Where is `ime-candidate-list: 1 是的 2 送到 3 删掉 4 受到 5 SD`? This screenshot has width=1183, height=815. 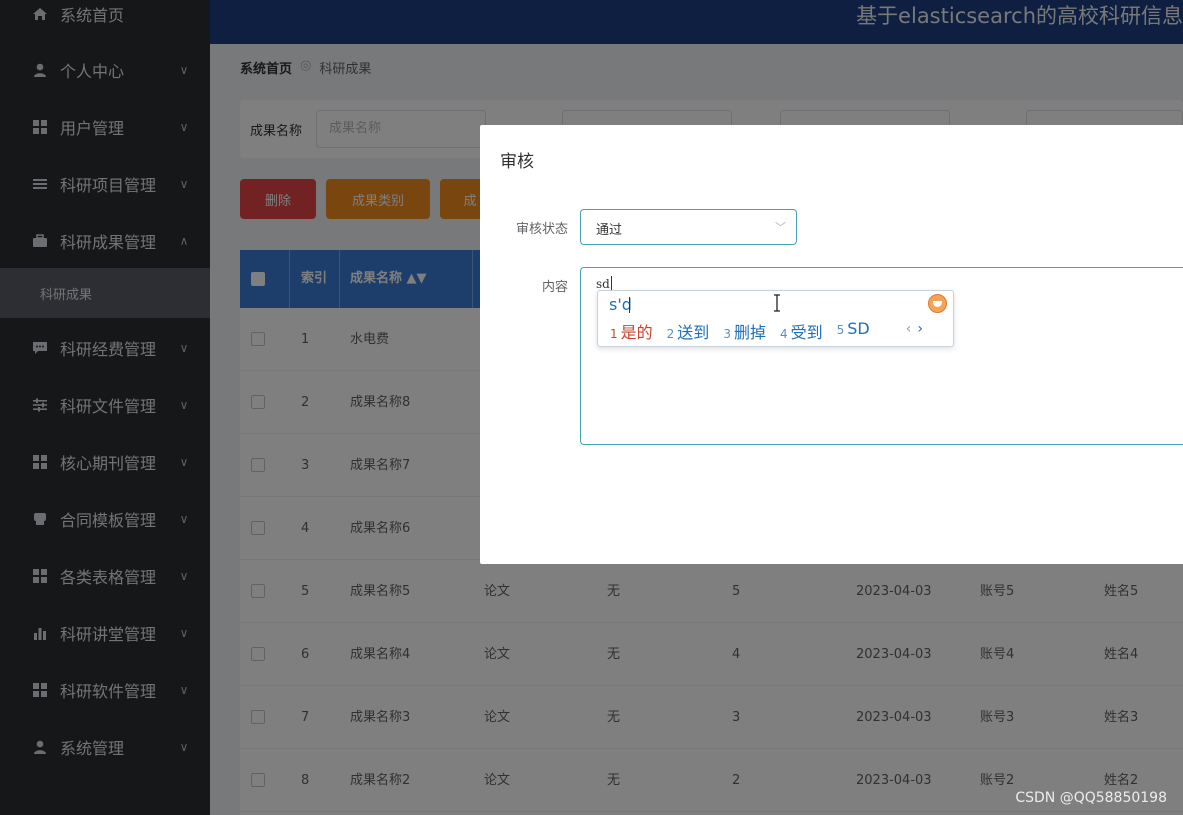 ime-candidate-list: 1 是的 2 送到 3 删掉 4 受到 5 SD is located at coordinates (740, 331).